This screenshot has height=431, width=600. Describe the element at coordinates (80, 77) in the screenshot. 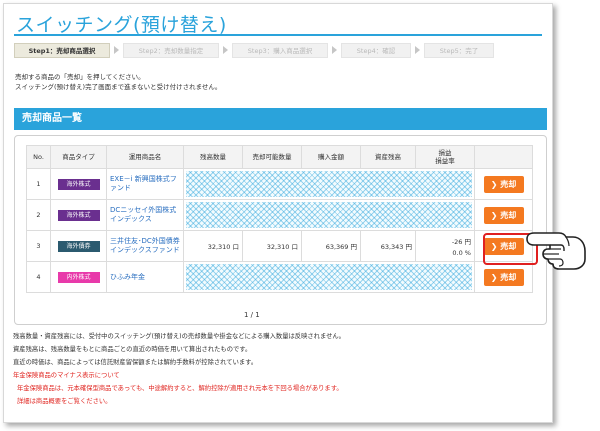

I see `instruction-line-1: 売却する商品の「売却」を押してください。` at that location.